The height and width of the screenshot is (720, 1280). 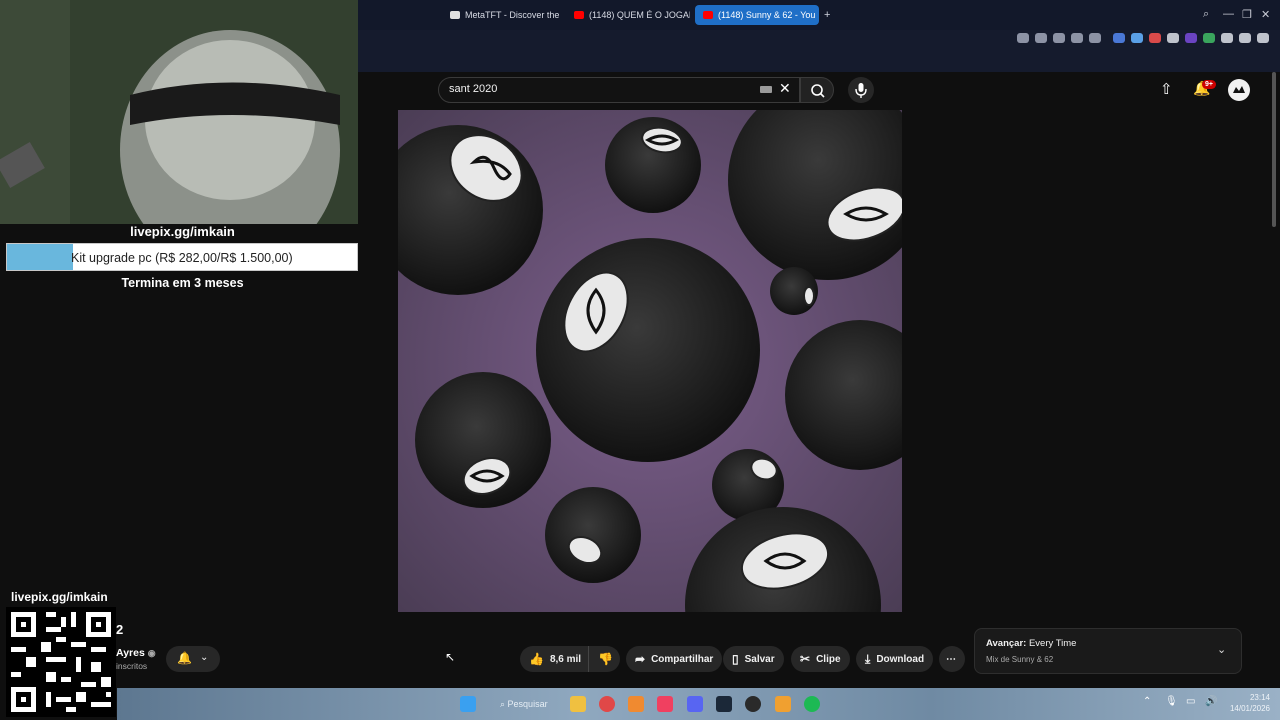 I want to click on file-explorer-icon, so click(x=578, y=704).